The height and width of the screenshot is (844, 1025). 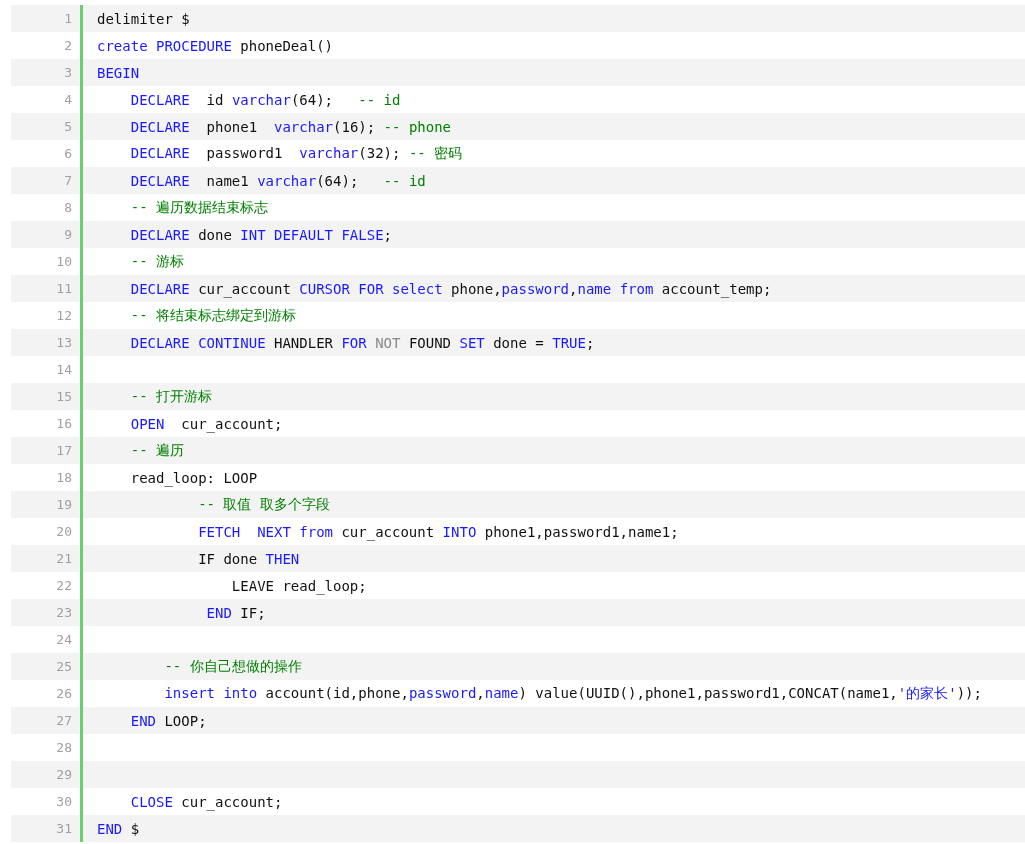 What do you see at coordinates (156, 261) in the screenshot?
I see `code-line: -- 游标` at bounding box center [156, 261].